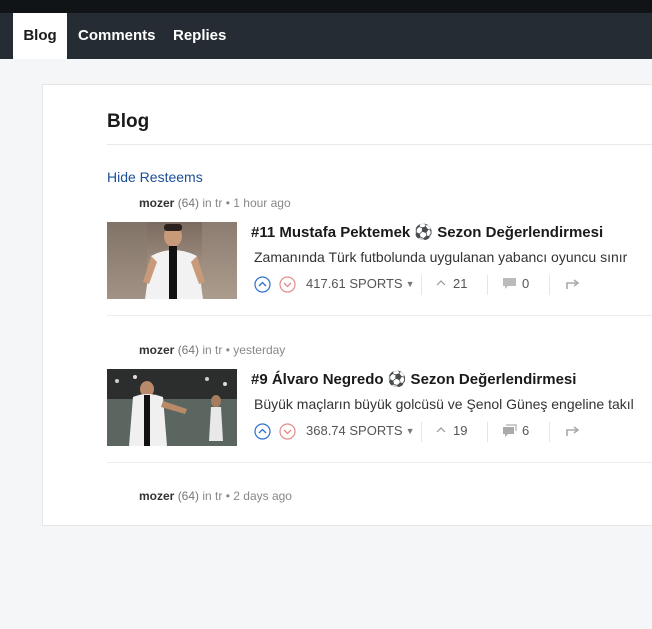 The height and width of the screenshot is (629, 652). Describe the element at coordinates (354, 283) in the screenshot. I see `payout-value: 417.61 SPORTS` at that location.